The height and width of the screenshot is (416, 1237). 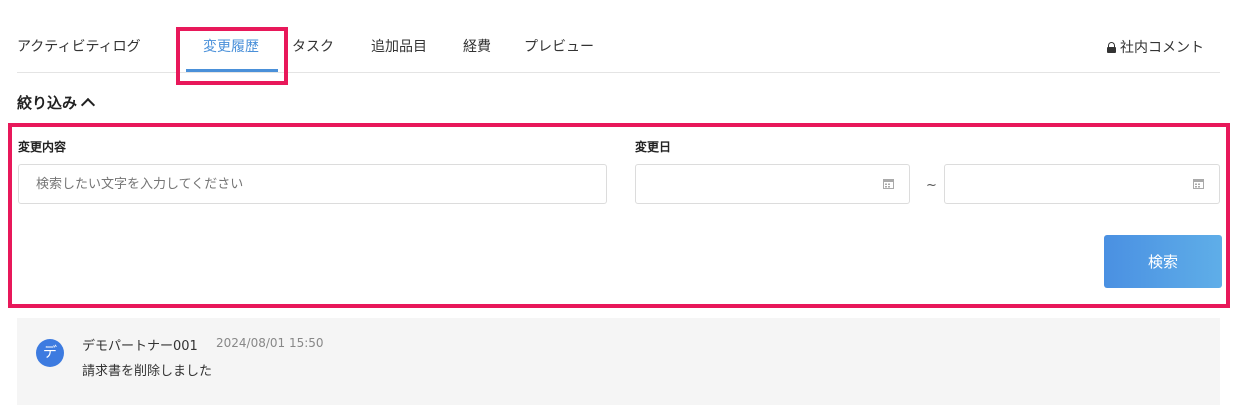 I want to click on tab-activity-log: アクティビティログ, so click(x=79, y=46).